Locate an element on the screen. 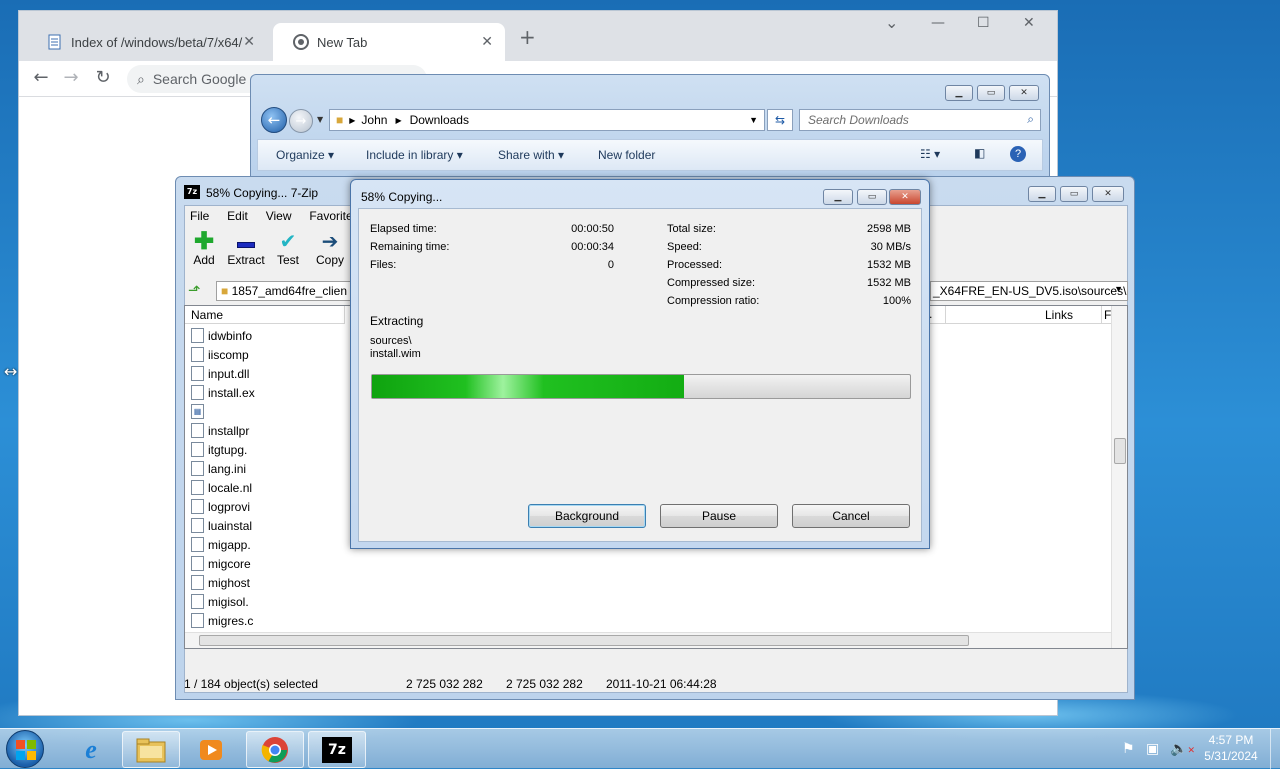 Image resolution: width=1280 pixels, height=769 pixels. minimize-button: — is located at coordinates (938, 23).